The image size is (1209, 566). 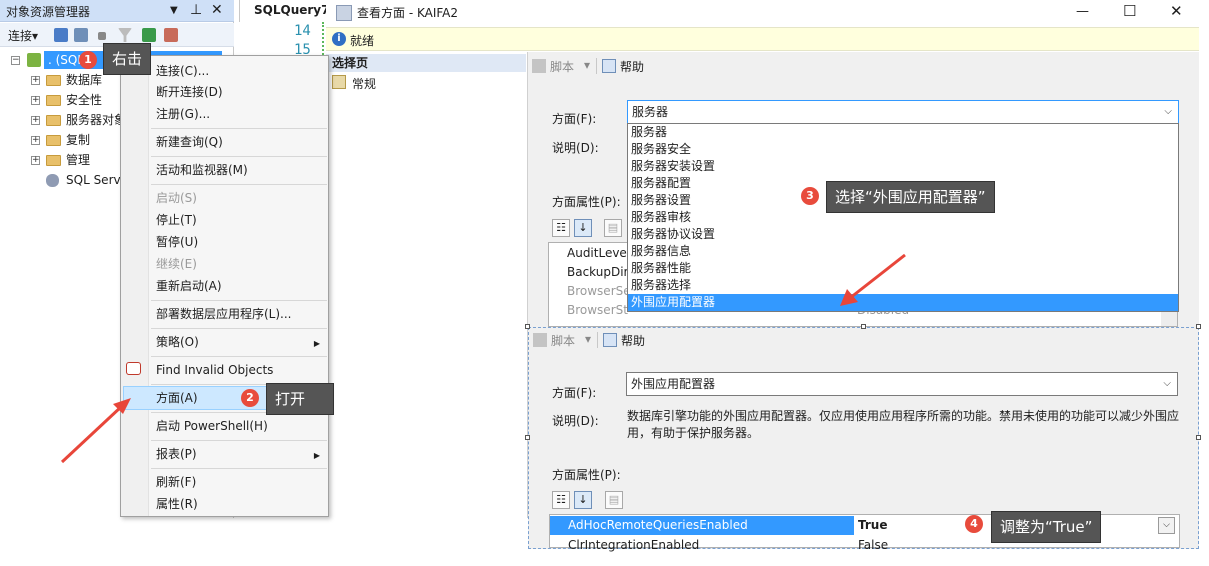 I want to click on step-badge-4: 4, so click(x=974, y=524).